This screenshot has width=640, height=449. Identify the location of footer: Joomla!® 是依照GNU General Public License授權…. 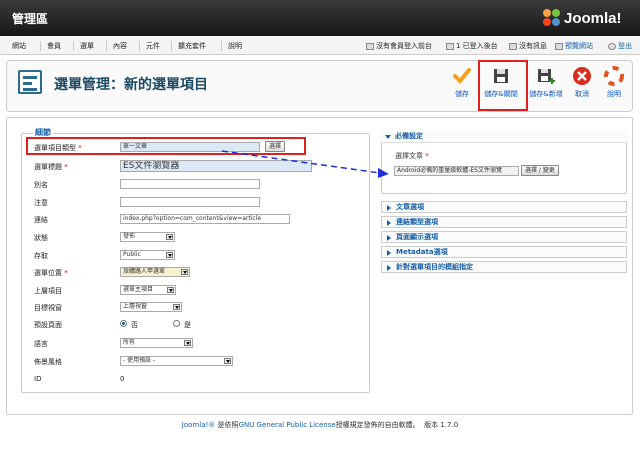
(320, 425).